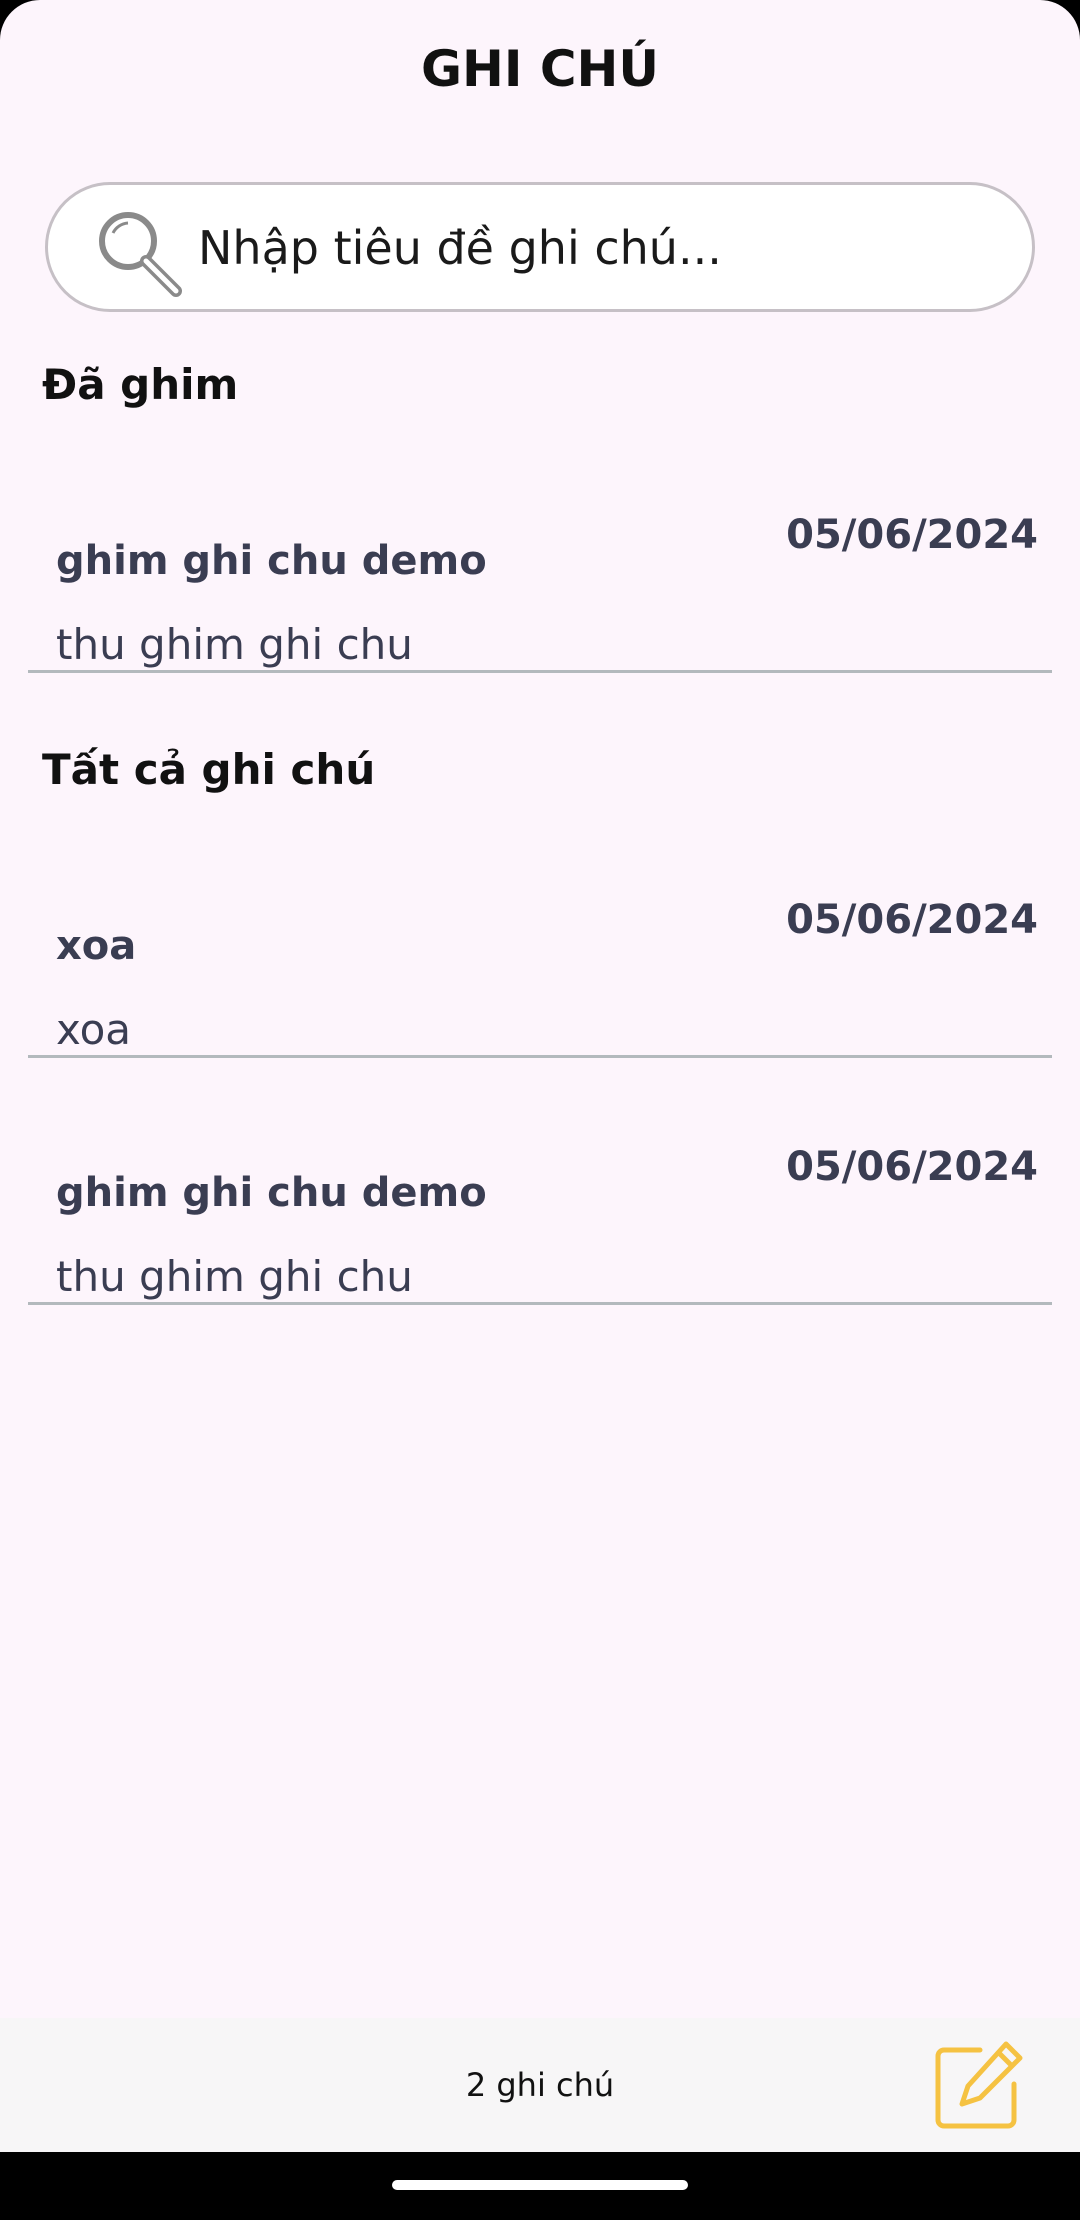  Describe the element at coordinates (540, 2185) in the screenshot. I see `home-indicator` at that location.